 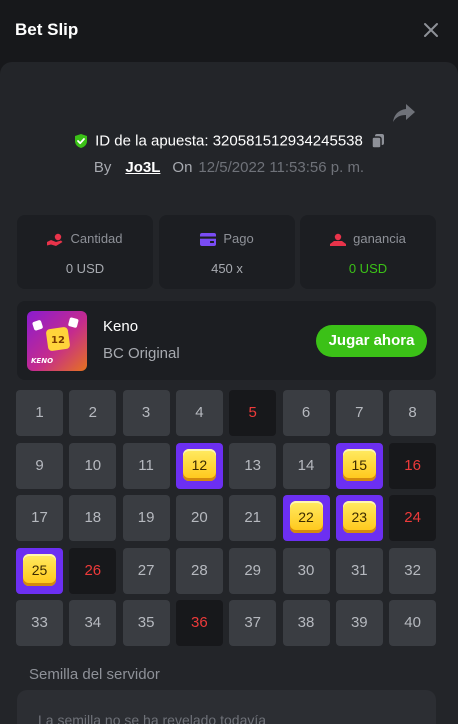 I want to click on keno-cell-normal: 8, so click(x=413, y=413).